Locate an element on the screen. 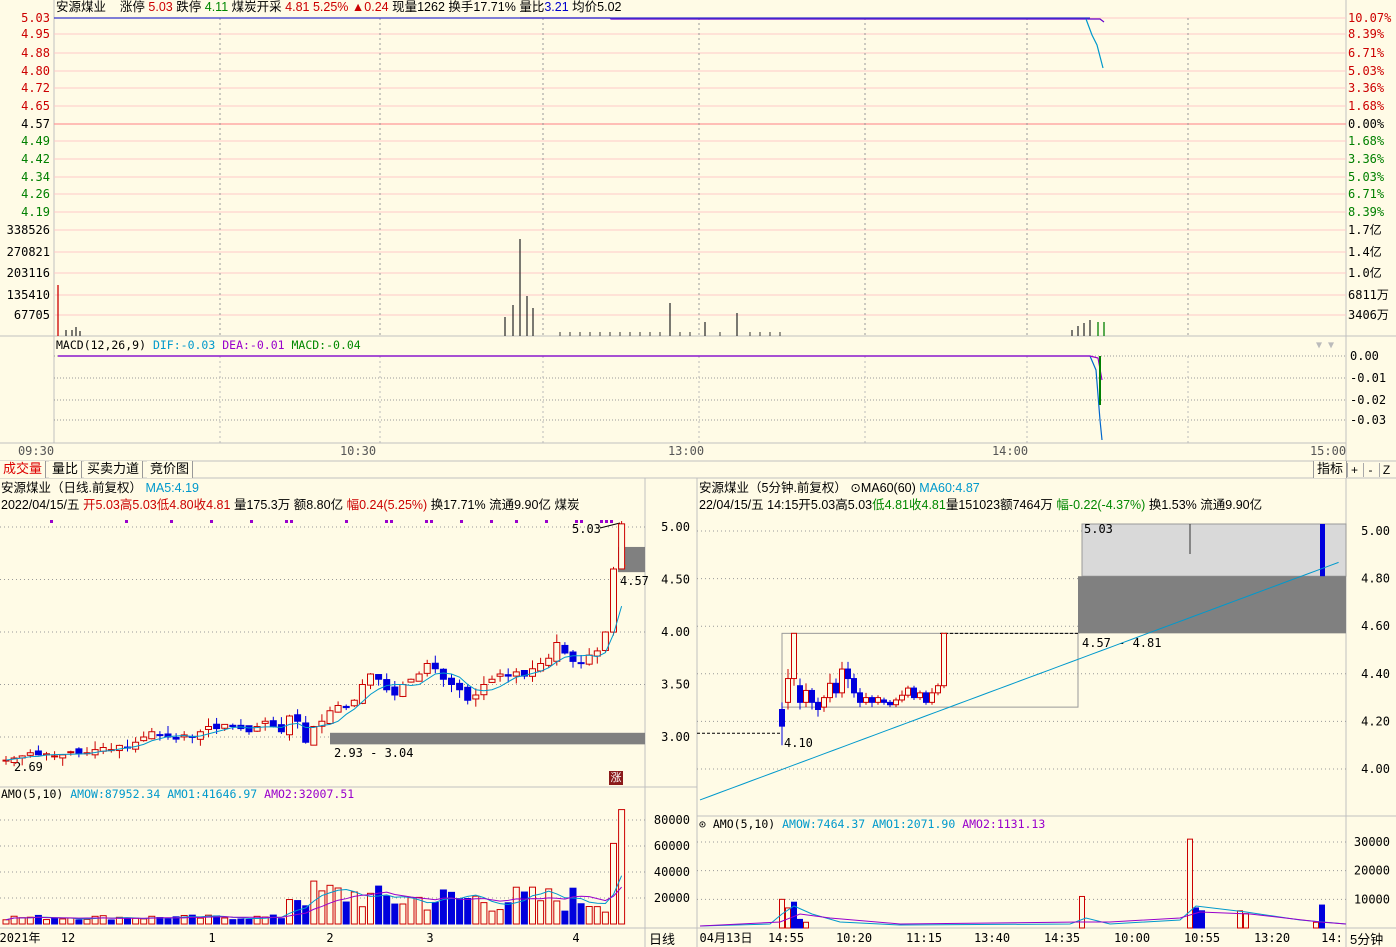 The height and width of the screenshot is (947, 1396). daily-range: 0.24(5.25%) is located at coordinates (393, 505).